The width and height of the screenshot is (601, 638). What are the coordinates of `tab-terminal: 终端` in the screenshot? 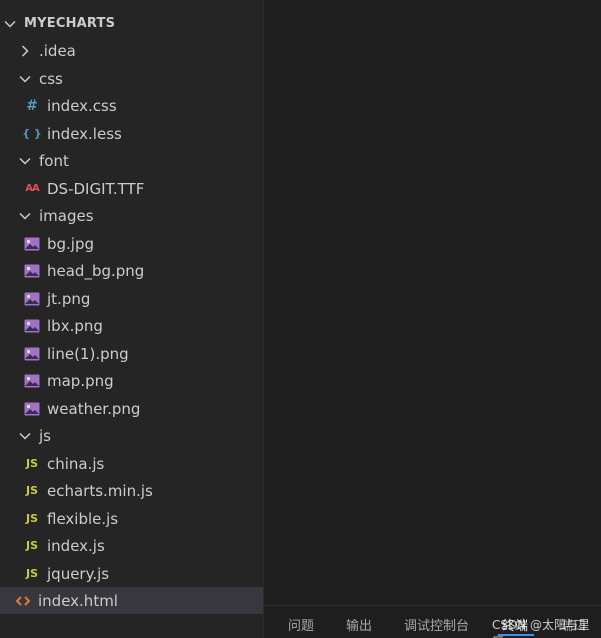 It's located at (515, 624).